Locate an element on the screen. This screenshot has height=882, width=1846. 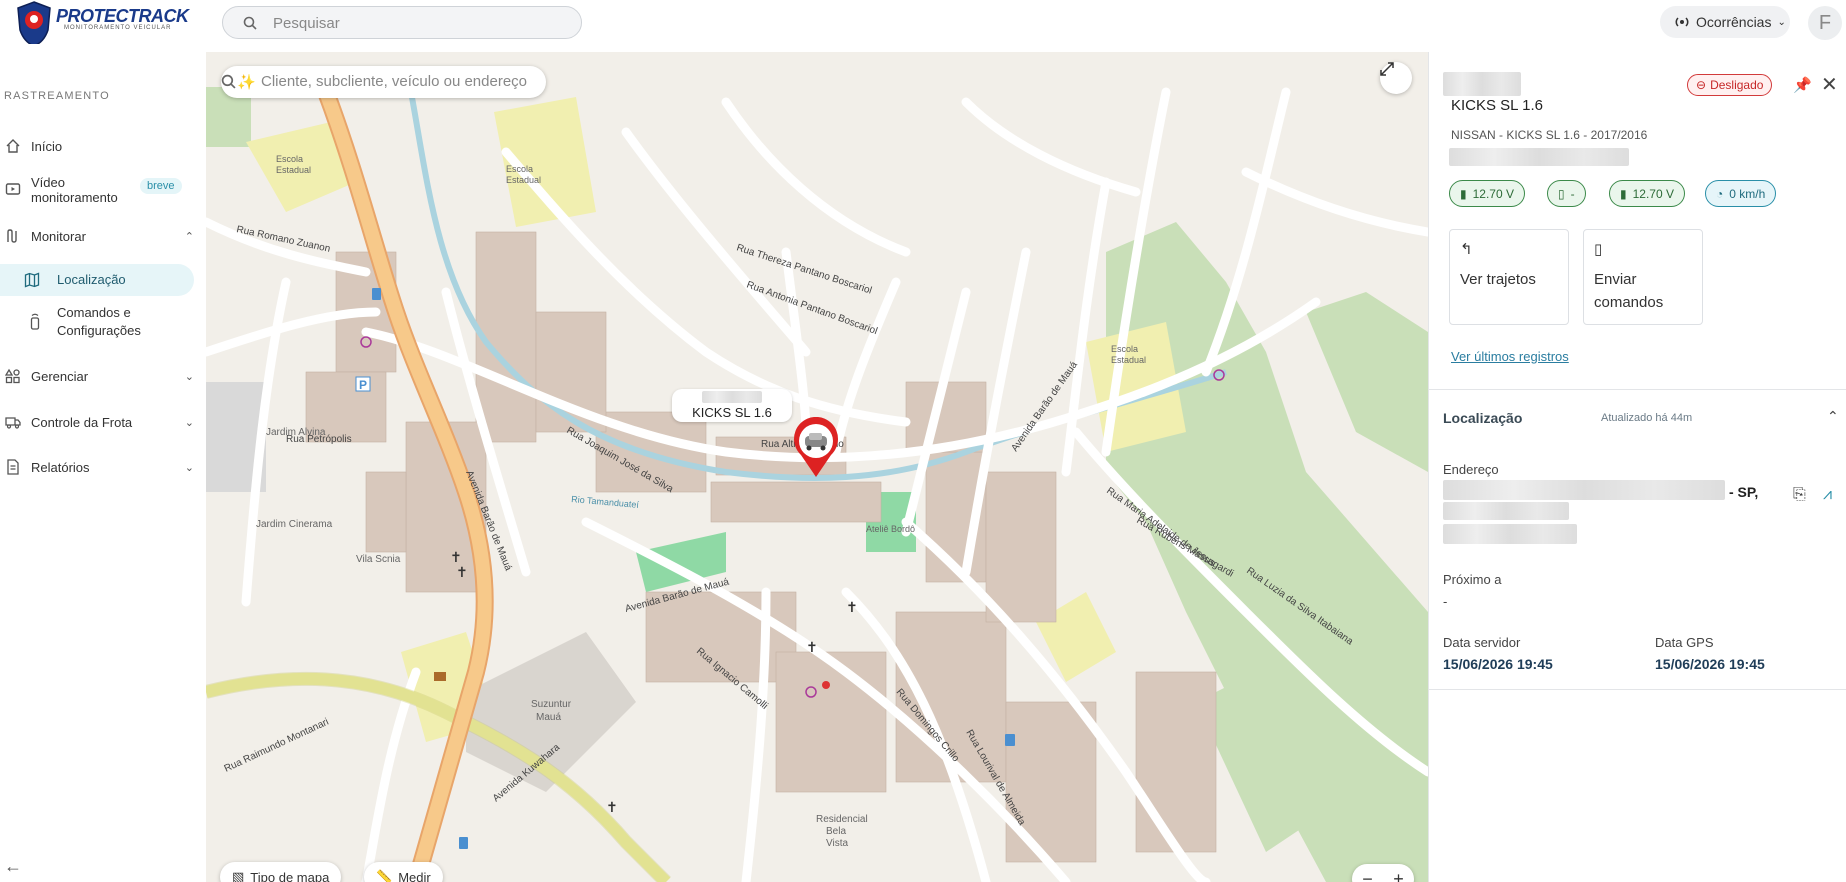
vehicle-marker is located at coordinates (816, 448).